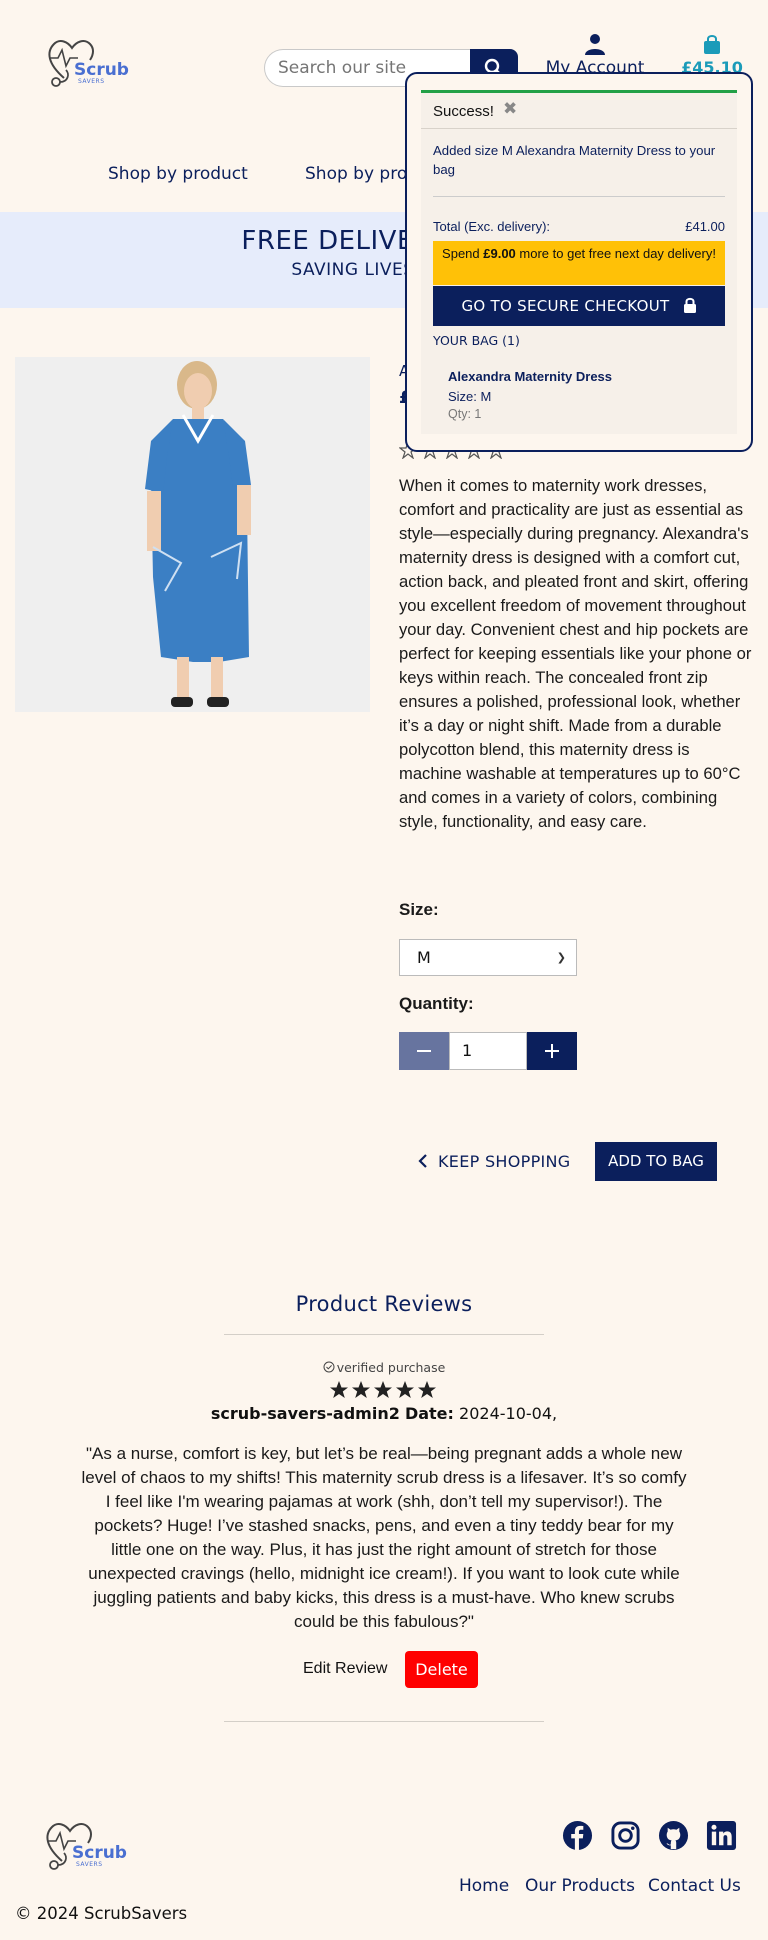 This screenshot has height=1940, width=768. Describe the element at coordinates (476, 340) in the screenshot. I see `your-bag-label: YOUR BAG (1)` at that location.